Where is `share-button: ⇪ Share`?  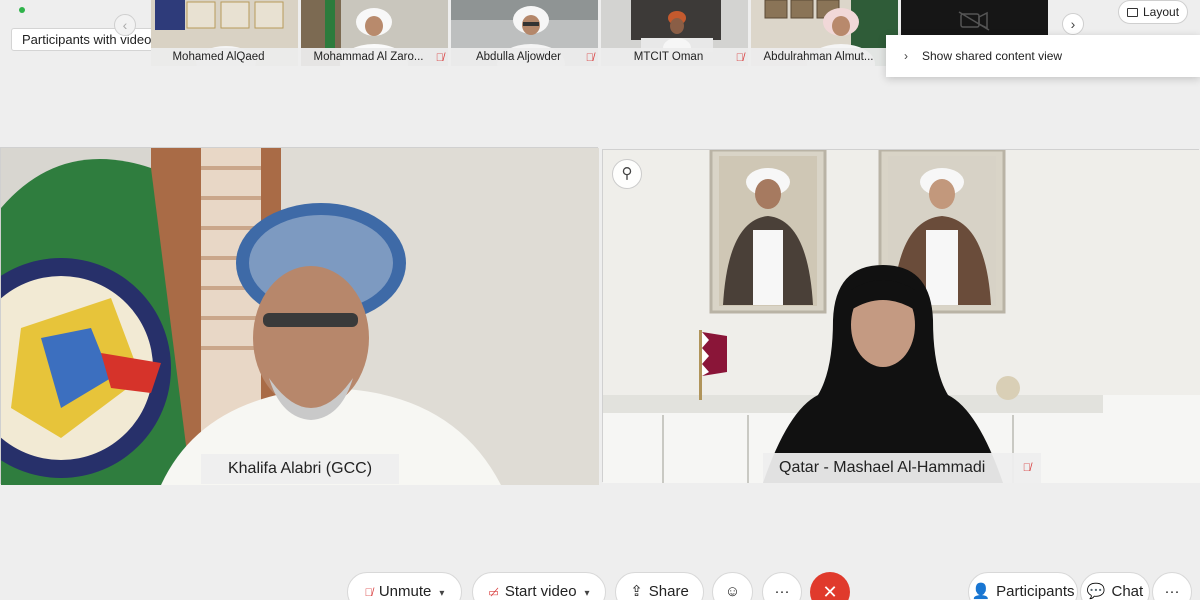 share-button: ⇪ Share is located at coordinates (659, 586).